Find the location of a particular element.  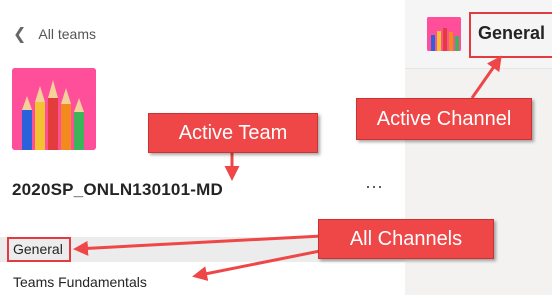

channel-item-label: Teams Fundamentals is located at coordinates (80, 282).